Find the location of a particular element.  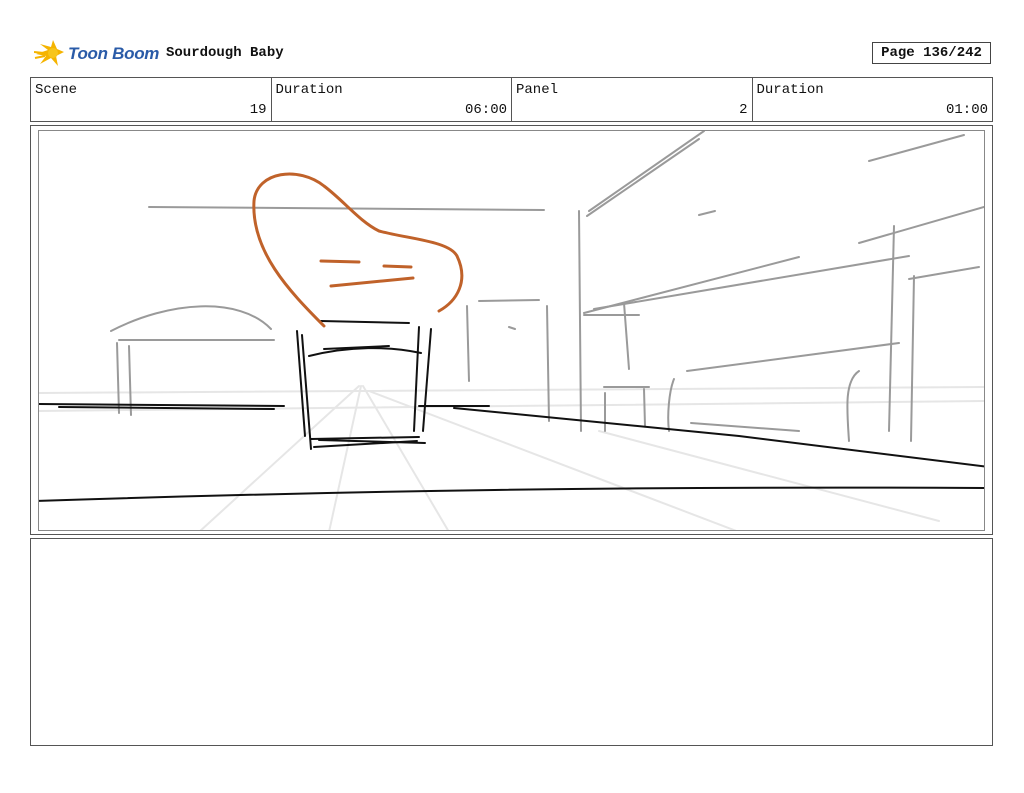

scene-duration-cell: Duration 06:00 is located at coordinates (392, 99).